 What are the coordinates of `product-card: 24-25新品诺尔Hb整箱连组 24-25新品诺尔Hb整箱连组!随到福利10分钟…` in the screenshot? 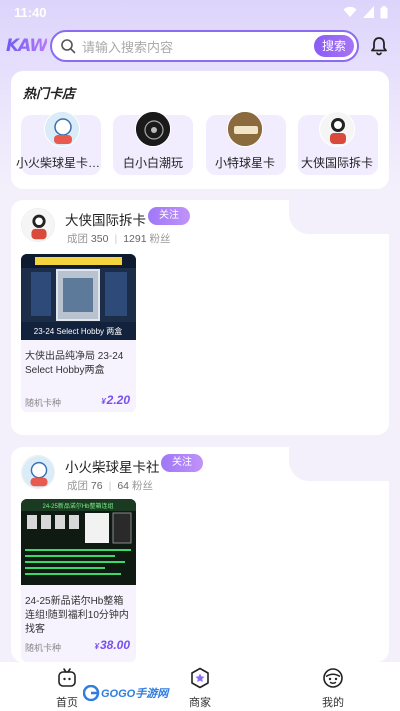 It's located at (78, 580).